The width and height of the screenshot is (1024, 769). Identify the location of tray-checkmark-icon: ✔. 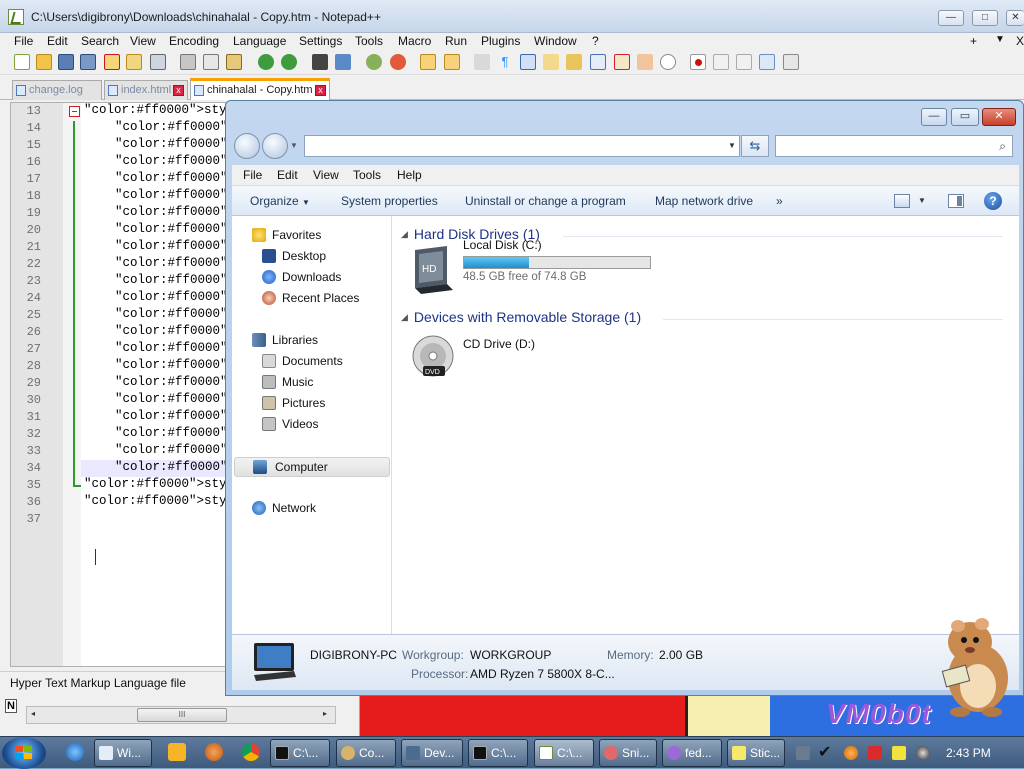
(825, 753).